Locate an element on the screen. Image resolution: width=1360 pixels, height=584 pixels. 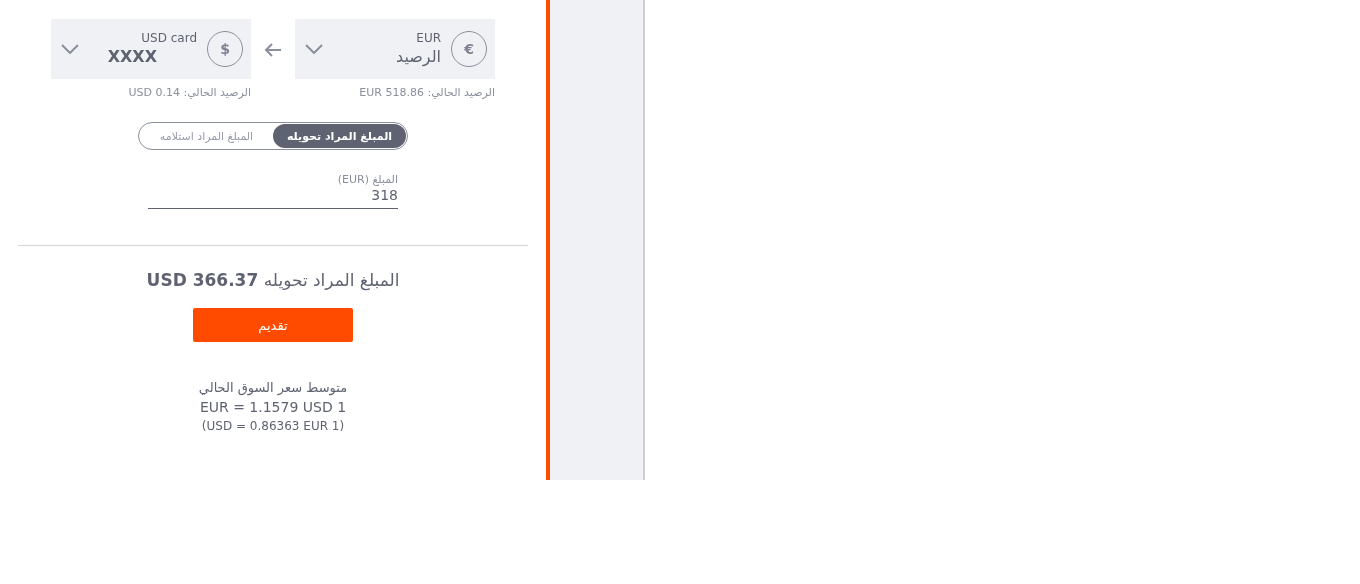
balance-text: الرصيد الحالي: EUR 518.86 is located at coordinates (426, 92).